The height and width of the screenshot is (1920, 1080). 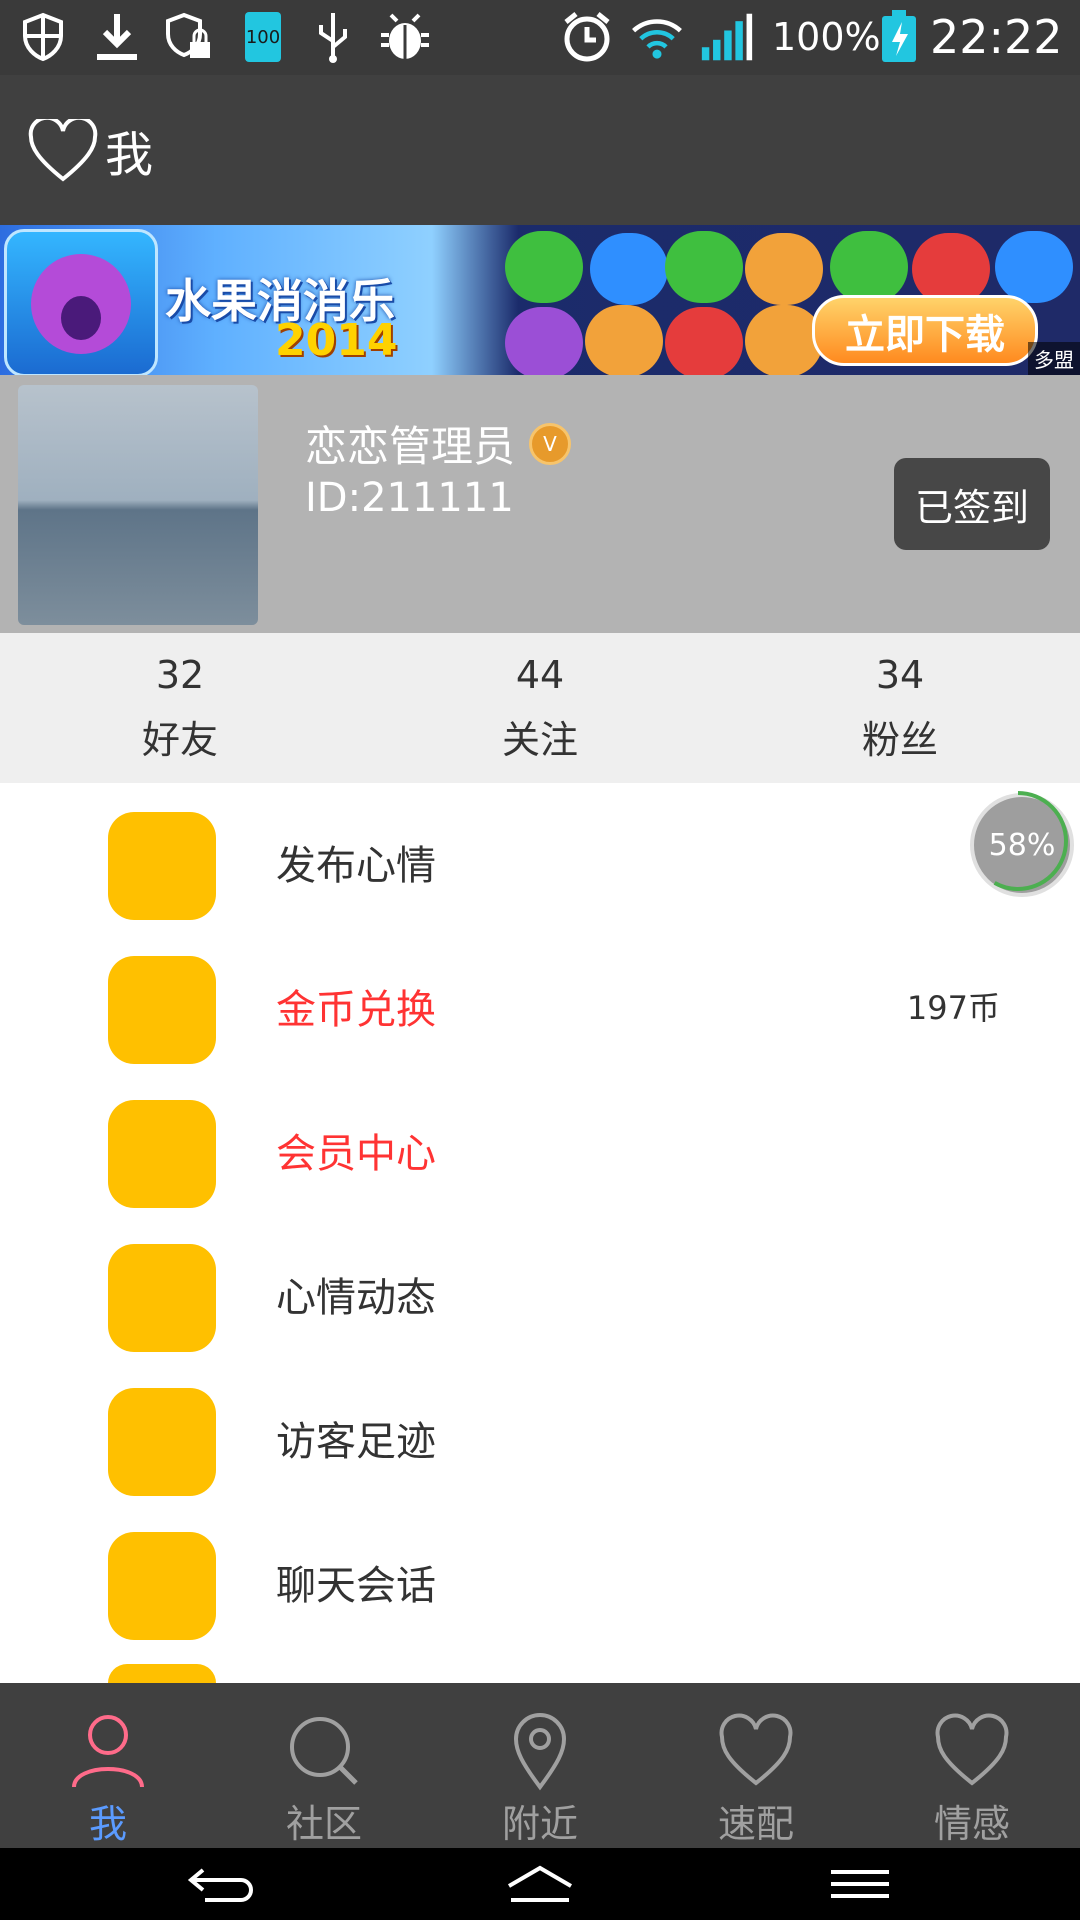 I want to click on menu-item-label: 发布心情, so click(x=356, y=866).